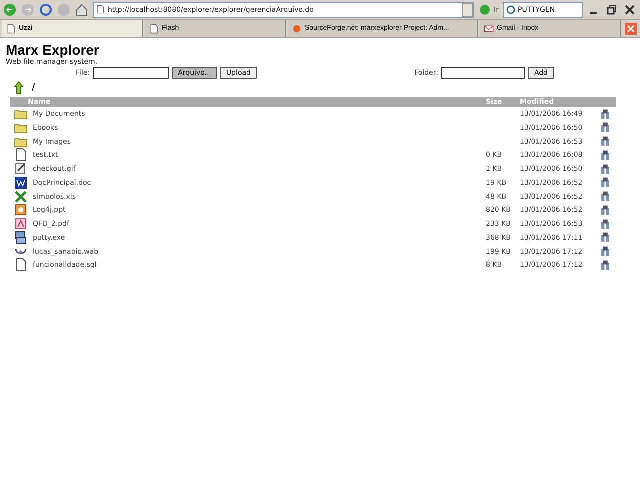 The width and height of the screenshot is (640, 480). Describe the element at coordinates (631, 29) in the screenshot. I see `close-tab-icon` at that location.